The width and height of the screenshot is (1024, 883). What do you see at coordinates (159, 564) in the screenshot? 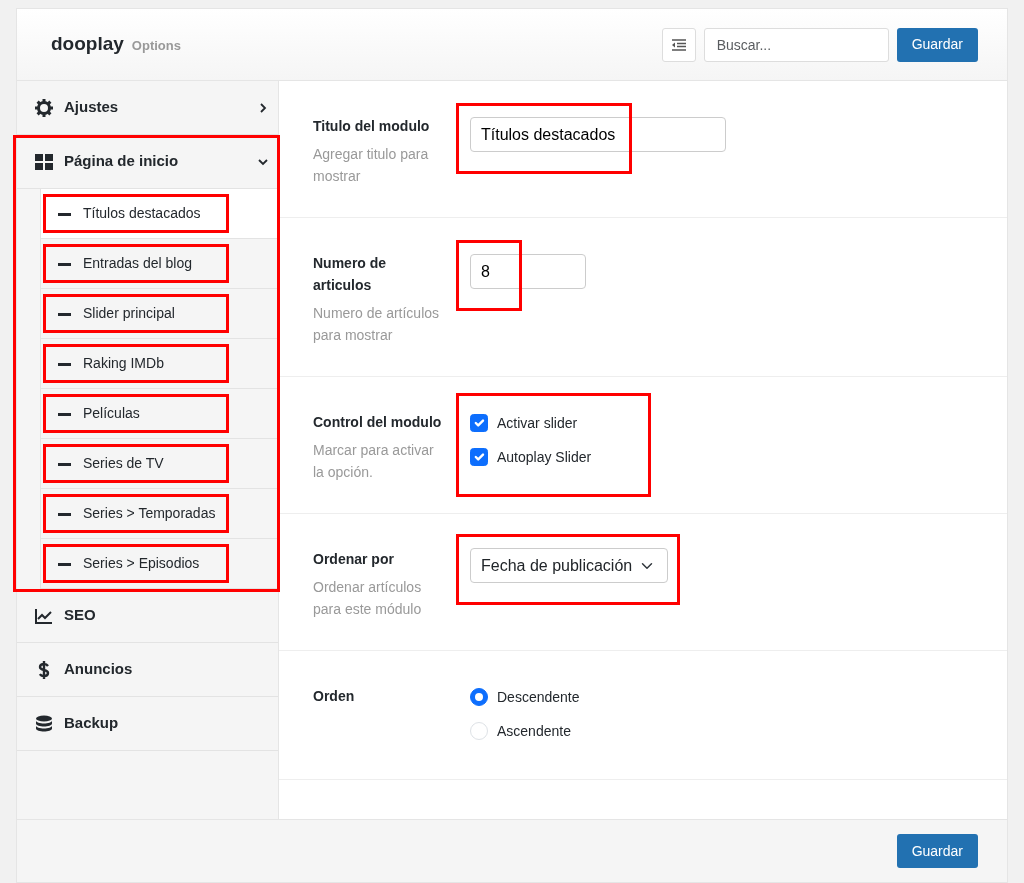
I see `submenu-item: Series > Episodios` at bounding box center [159, 564].